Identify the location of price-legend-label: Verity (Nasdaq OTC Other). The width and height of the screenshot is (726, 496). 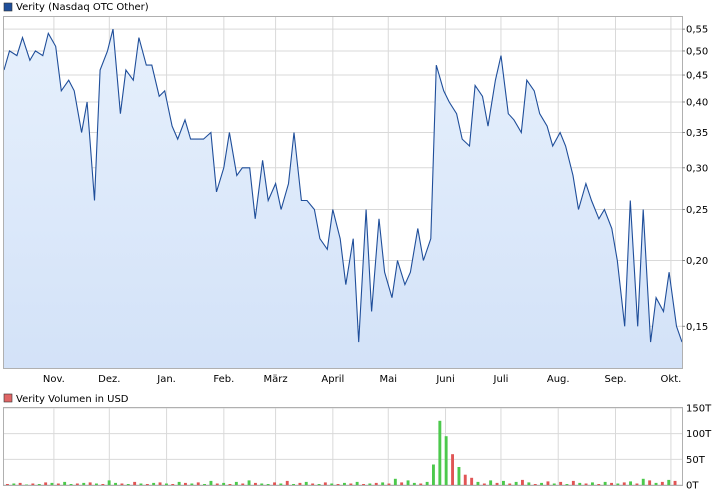
(82, 7).